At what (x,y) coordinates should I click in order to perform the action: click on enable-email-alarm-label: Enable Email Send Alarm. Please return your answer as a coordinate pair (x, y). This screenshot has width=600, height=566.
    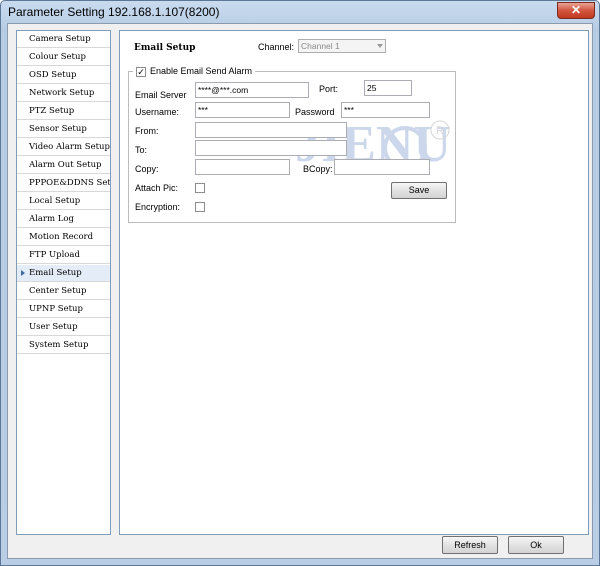
    Looking at the image, I should click on (201, 71).